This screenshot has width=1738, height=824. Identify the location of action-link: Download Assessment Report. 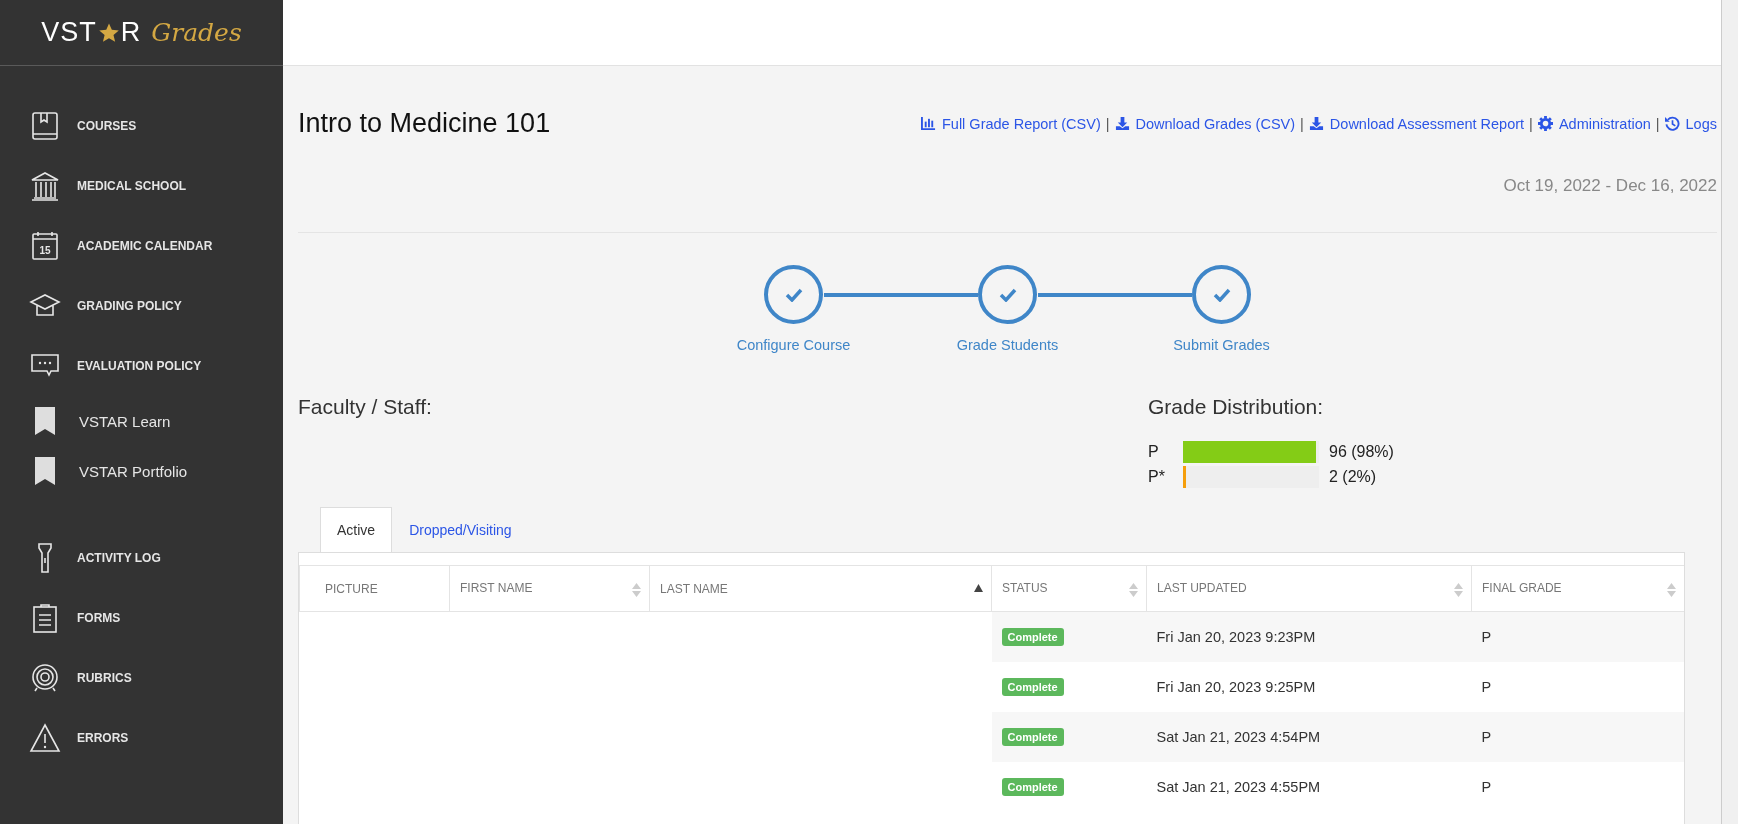
(1416, 123).